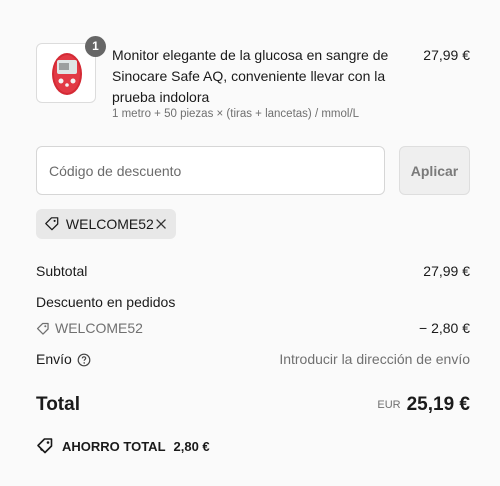 The height and width of the screenshot is (486, 500). I want to click on order-discount-code: WELCOME52, so click(99, 328).